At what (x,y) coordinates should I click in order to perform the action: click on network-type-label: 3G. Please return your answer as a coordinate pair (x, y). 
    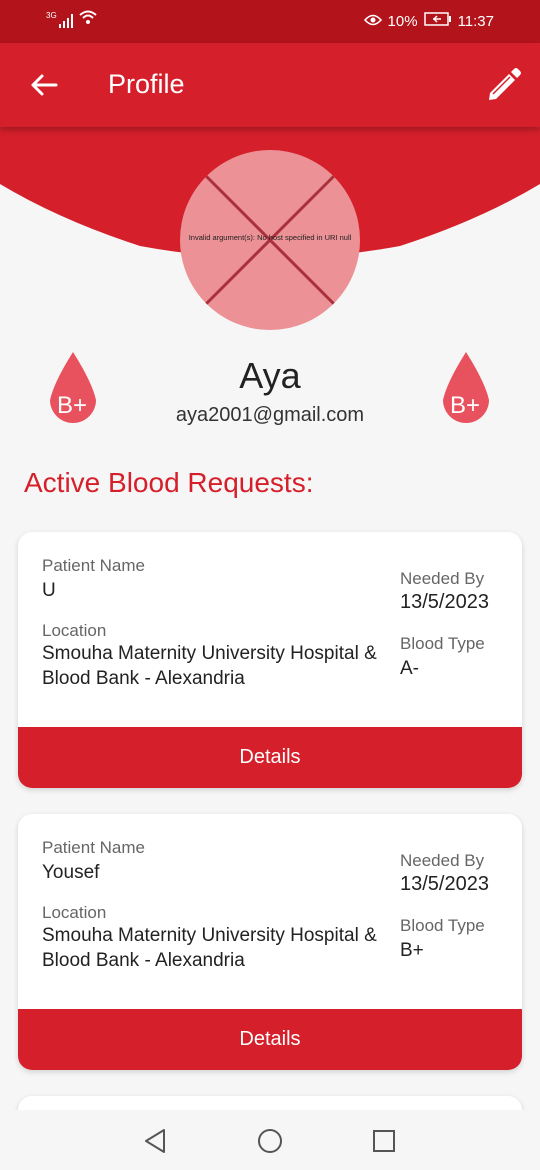
    Looking at the image, I should click on (51, 15).